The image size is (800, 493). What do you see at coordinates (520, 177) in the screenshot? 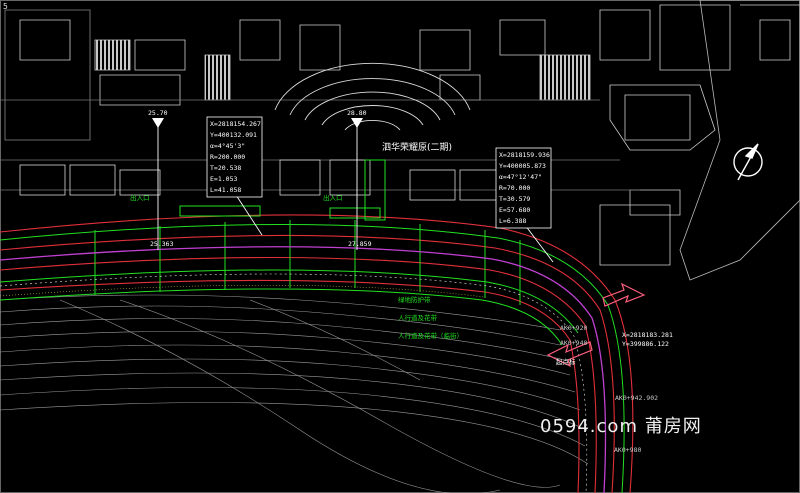
I see `curve2-alpha: α=47°12'47"` at bounding box center [520, 177].